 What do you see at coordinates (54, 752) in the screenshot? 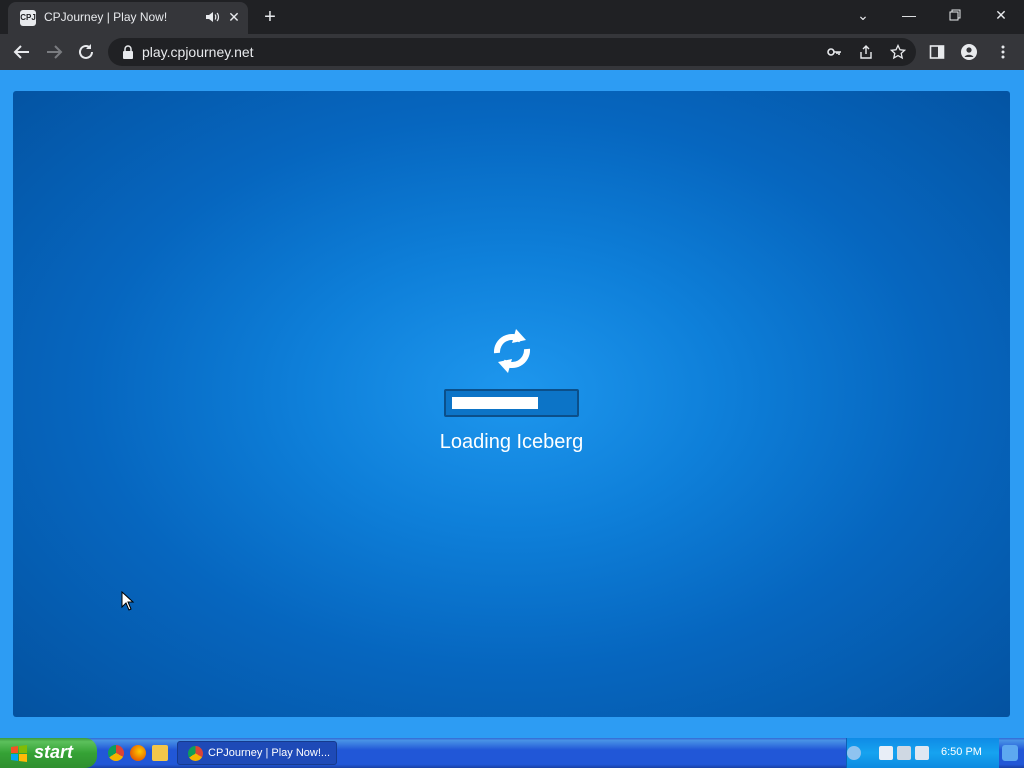
I see `start-label: start` at bounding box center [54, 752].